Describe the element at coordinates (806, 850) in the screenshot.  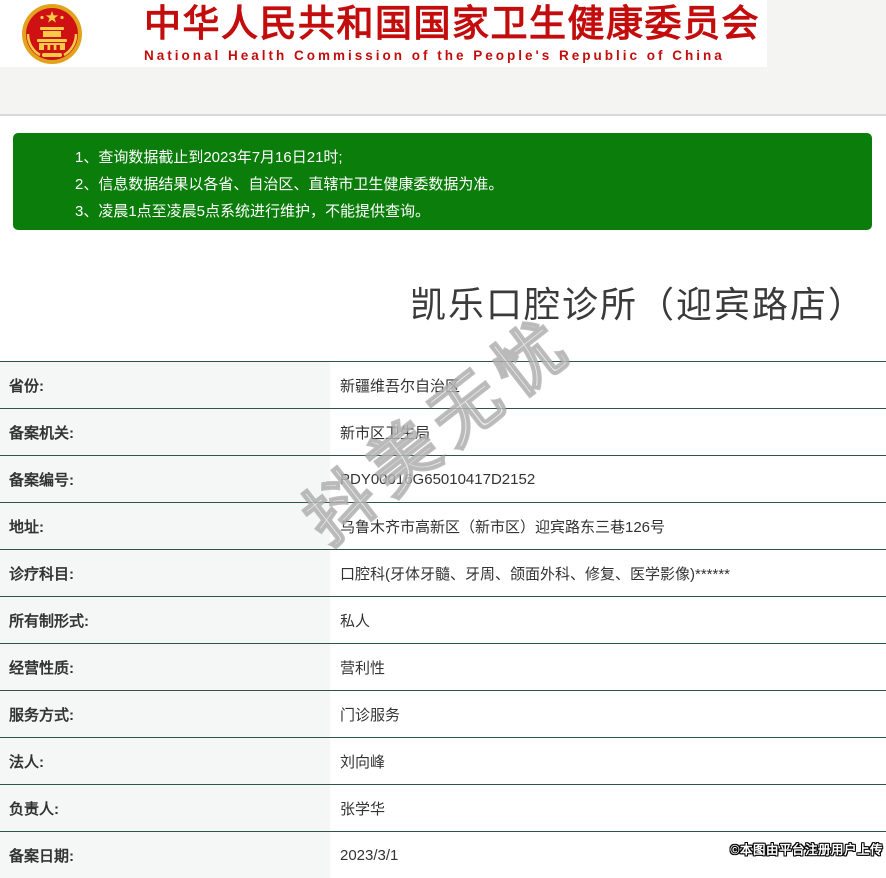
I see `upload-attribution-badge: ©本图由平台注册用户上传` at that location.